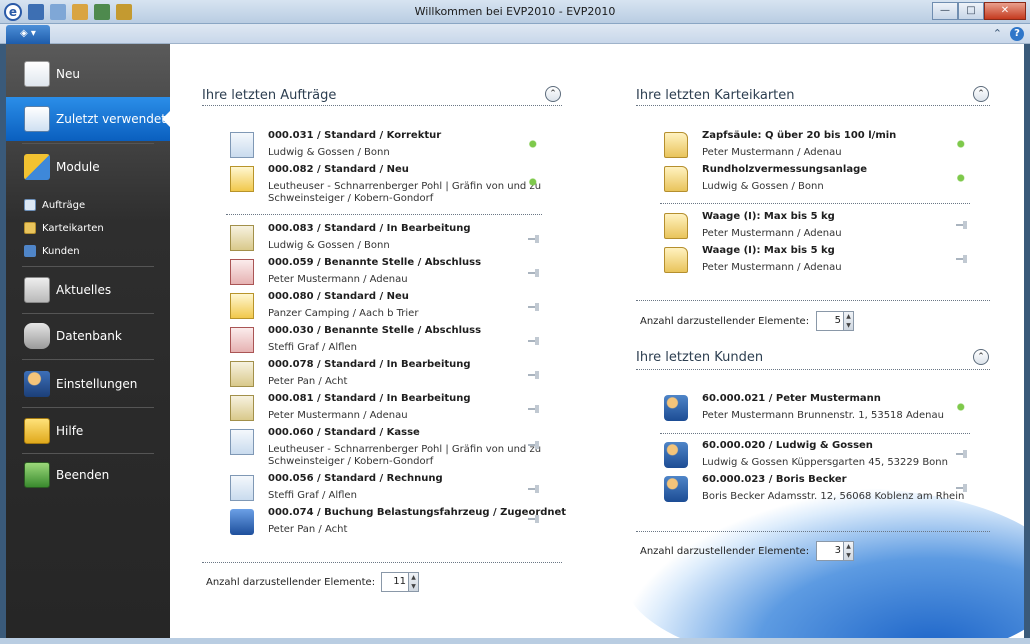 The width and height of the screenshot is (1030, 644). What do you see at coordinates (700, 357) in the screenshot?
I see `customers-section-title: Ihre letzten Kunden` at bounding box center [700, 357].